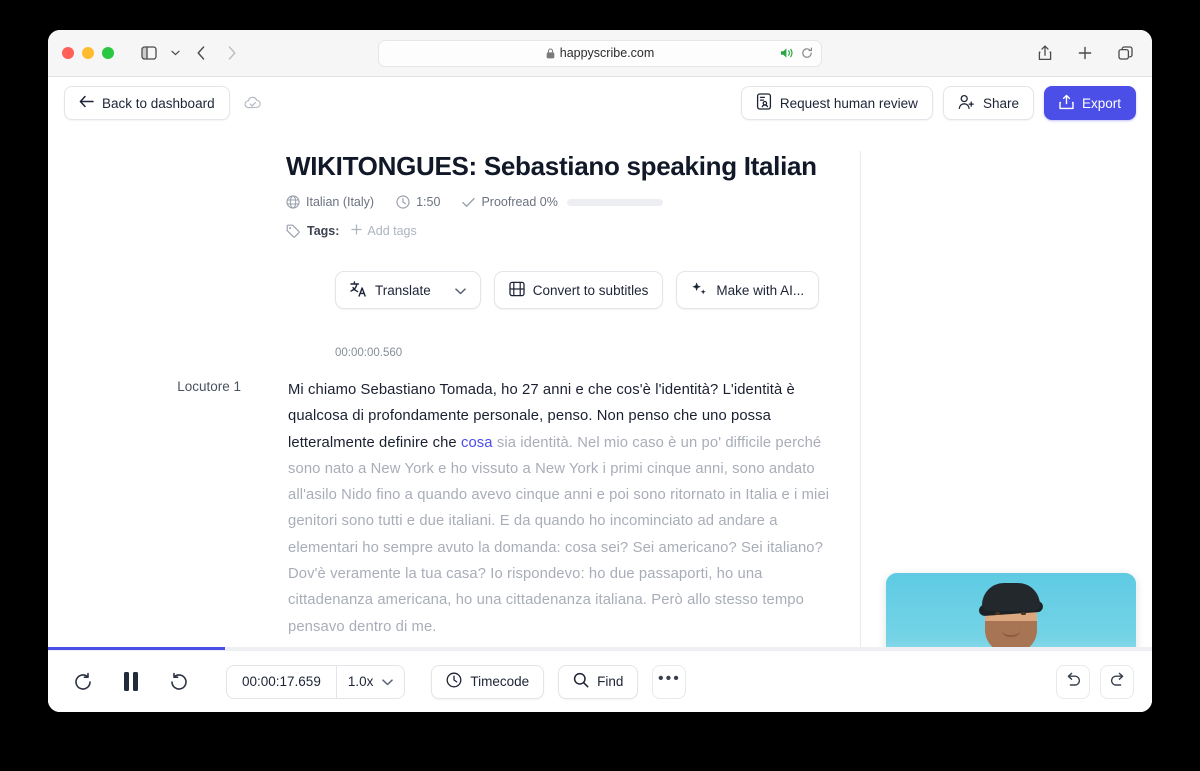  Describe the element at coordinates (600, 648) in the screenshot. I see `playback-progress-track` at that location.